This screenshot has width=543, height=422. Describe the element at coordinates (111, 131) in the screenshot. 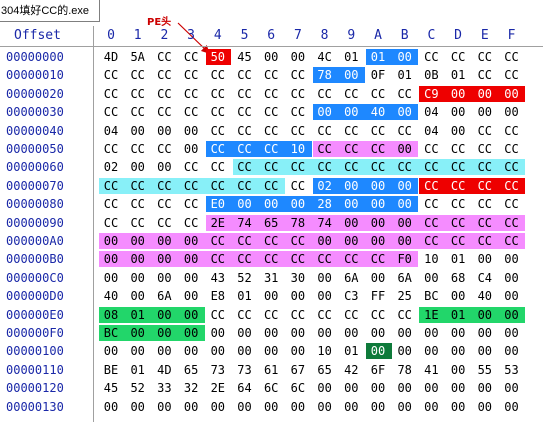

I see `hex-byte: 04` at that location.